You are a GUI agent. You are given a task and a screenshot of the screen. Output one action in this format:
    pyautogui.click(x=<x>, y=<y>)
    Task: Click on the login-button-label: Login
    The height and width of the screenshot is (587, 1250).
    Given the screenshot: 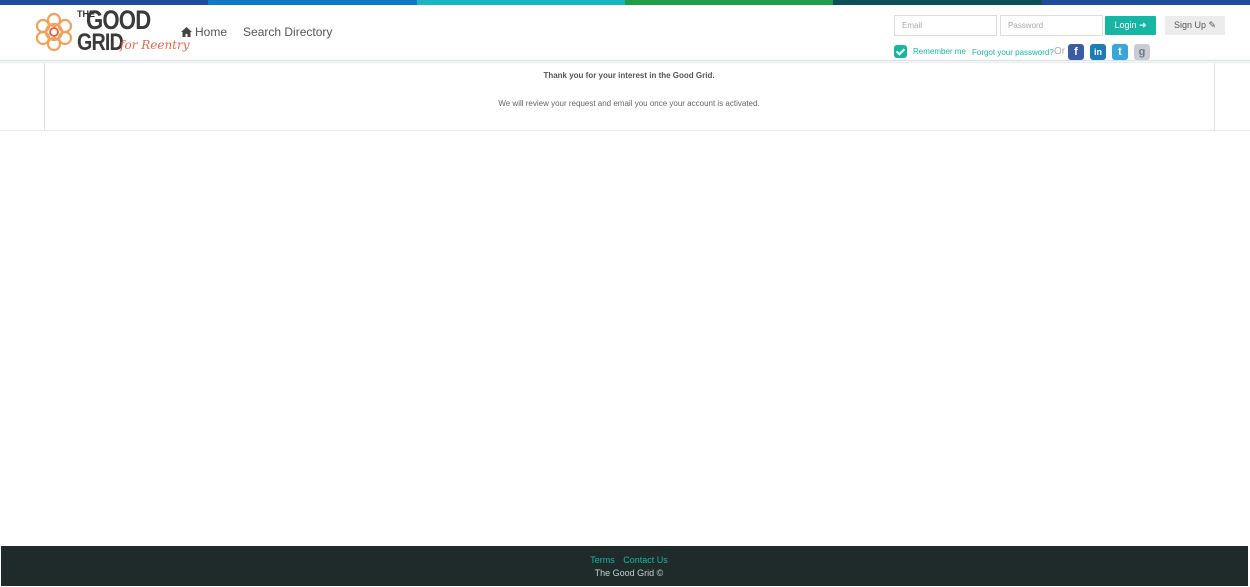 What is the action you would take?
    pyautogui.click(x=1125, y=25)
    